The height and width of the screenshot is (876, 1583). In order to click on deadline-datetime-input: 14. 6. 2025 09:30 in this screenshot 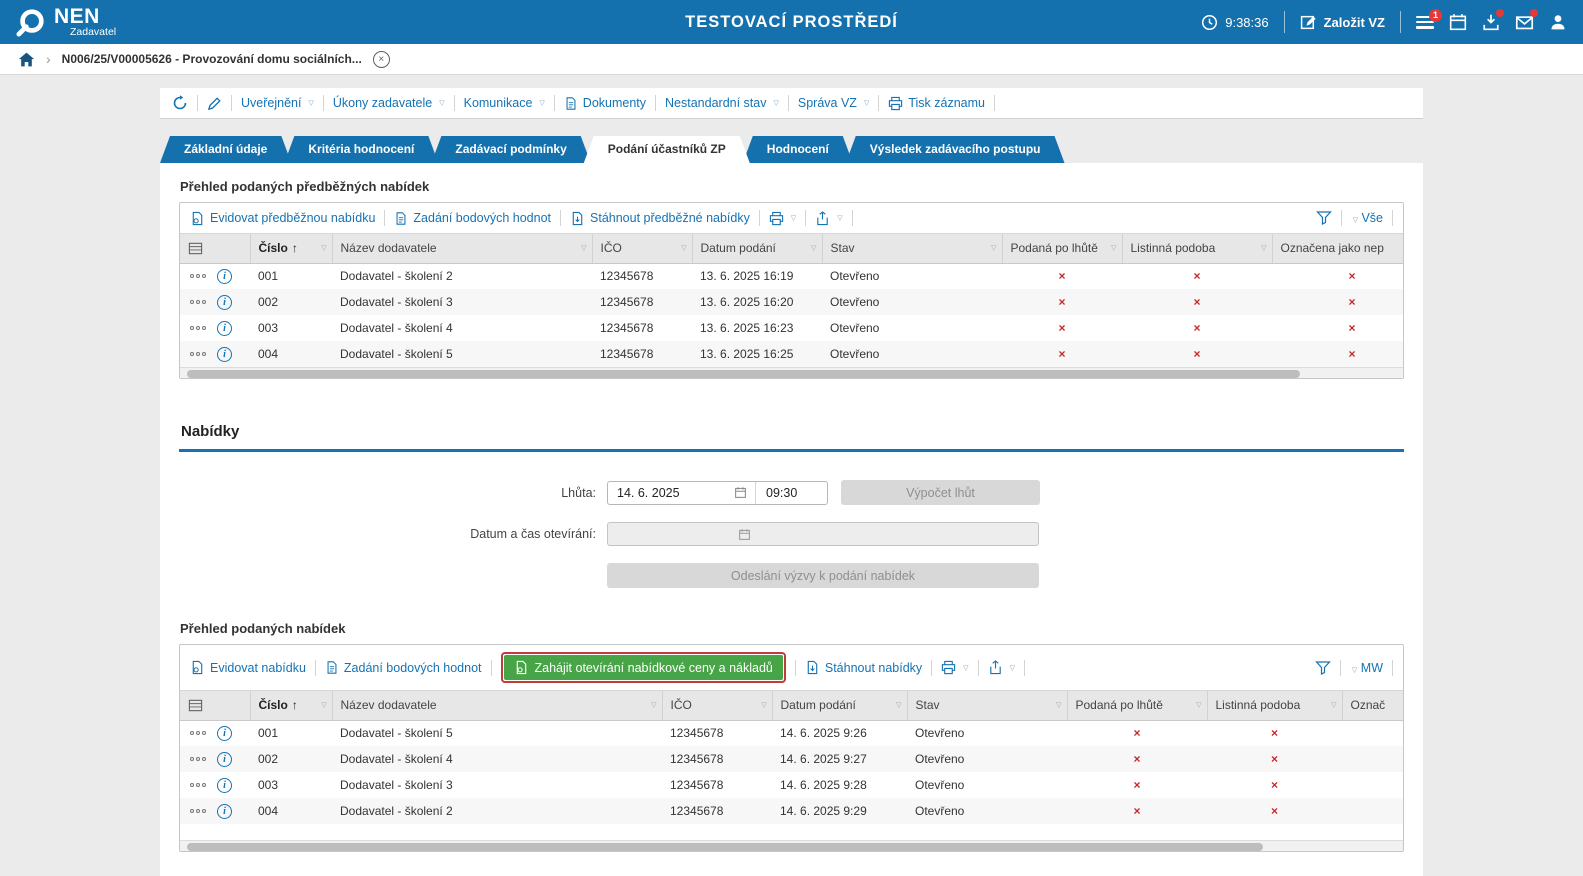, I will do `click(717, 492)`.